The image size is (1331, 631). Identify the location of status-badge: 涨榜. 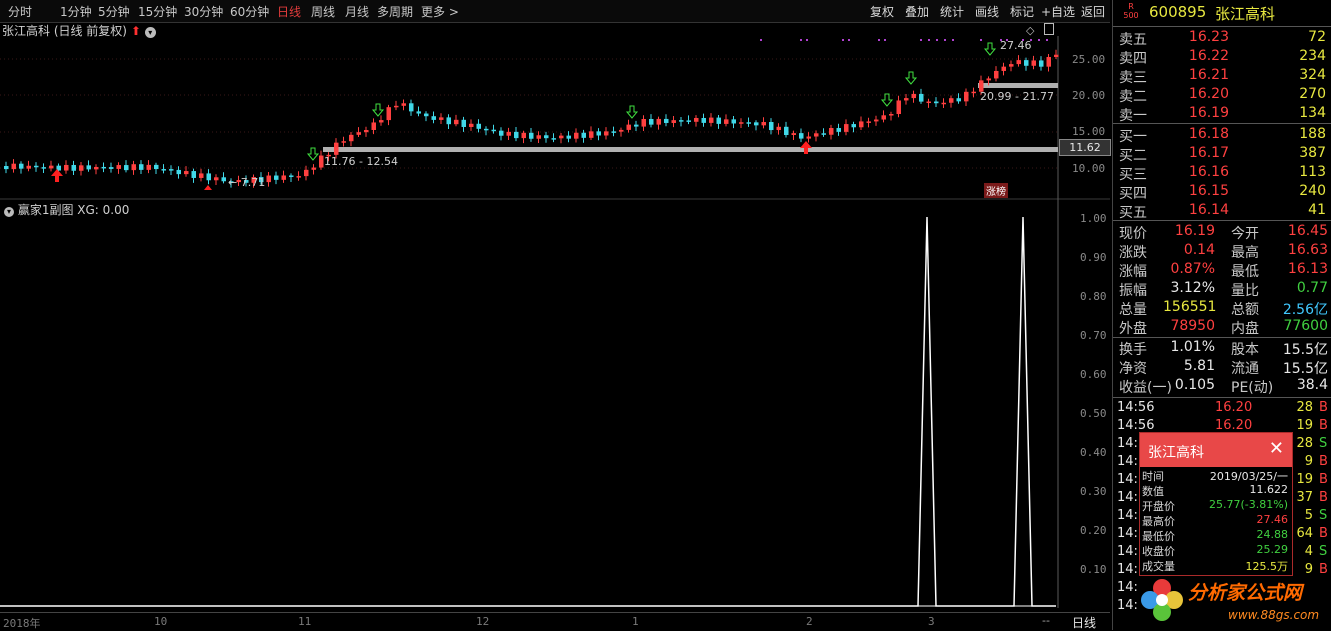
(996, 190).